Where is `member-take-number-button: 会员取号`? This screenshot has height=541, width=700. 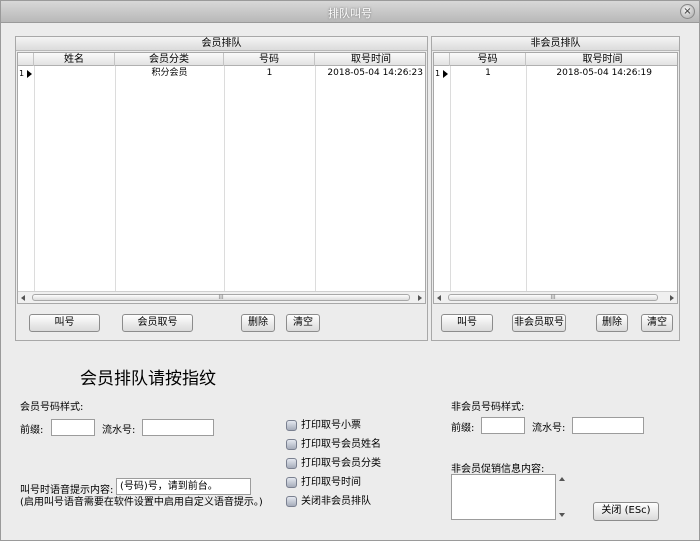
member-take-number-button: 会员取号 is located at coordinates (157, 323).